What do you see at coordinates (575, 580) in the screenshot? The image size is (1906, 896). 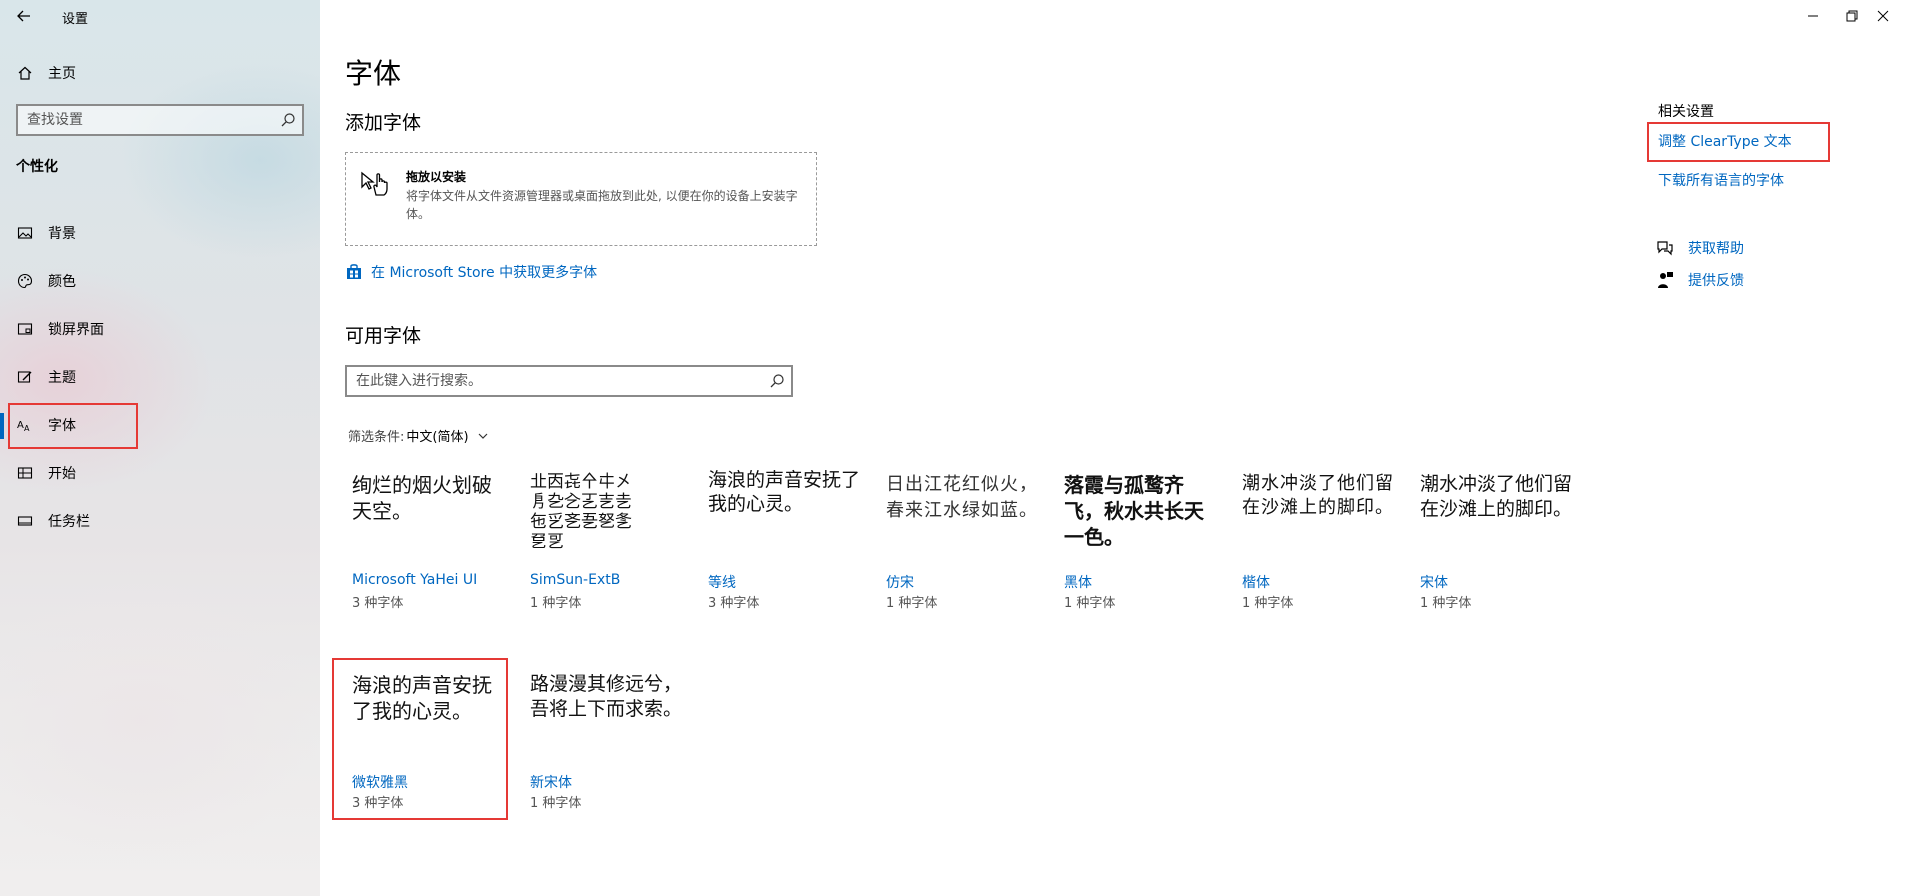 I see `font-name: SimSun-ExtB` at bounding box center [575, 580].